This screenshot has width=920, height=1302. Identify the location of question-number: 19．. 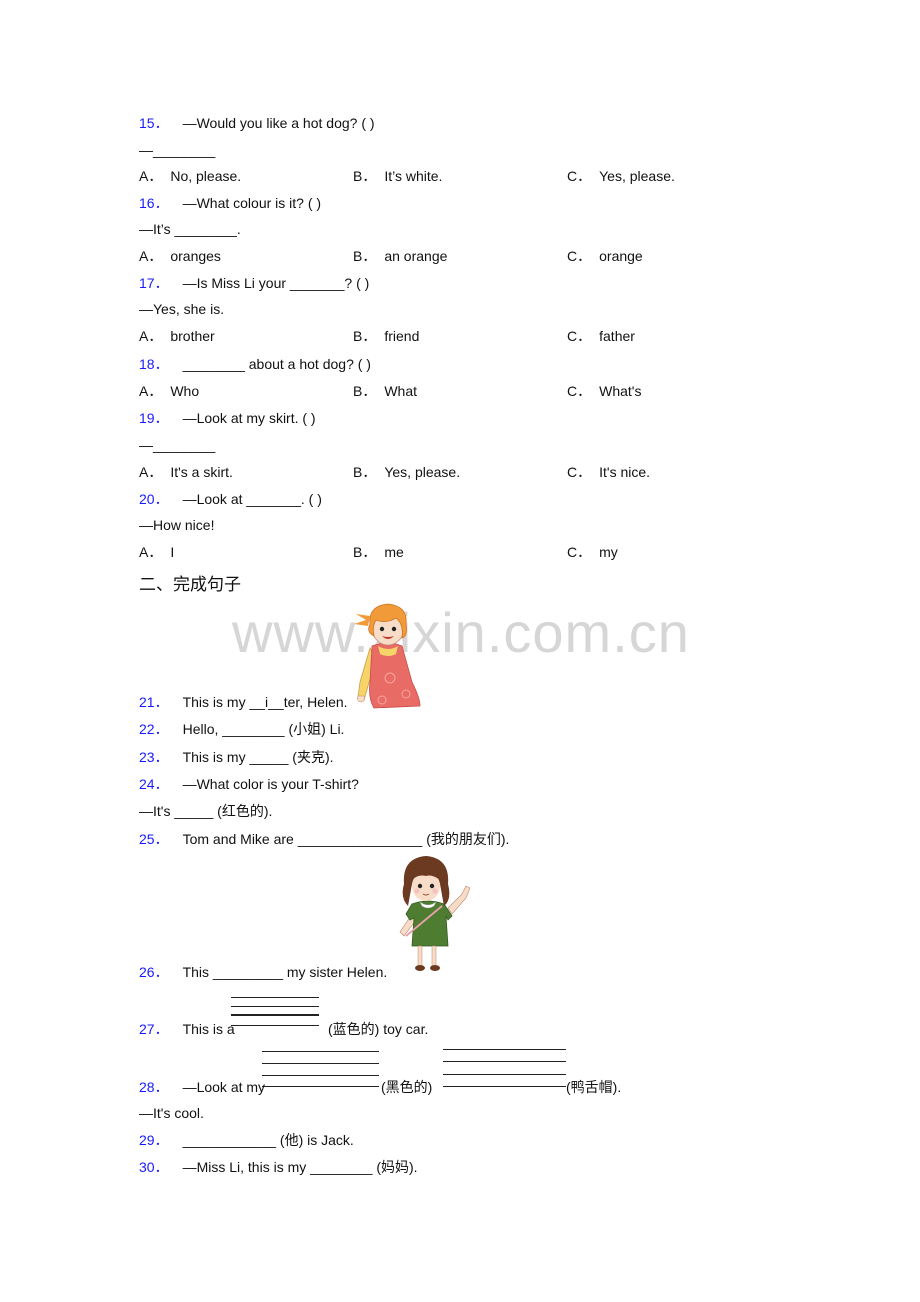
(154, 418).